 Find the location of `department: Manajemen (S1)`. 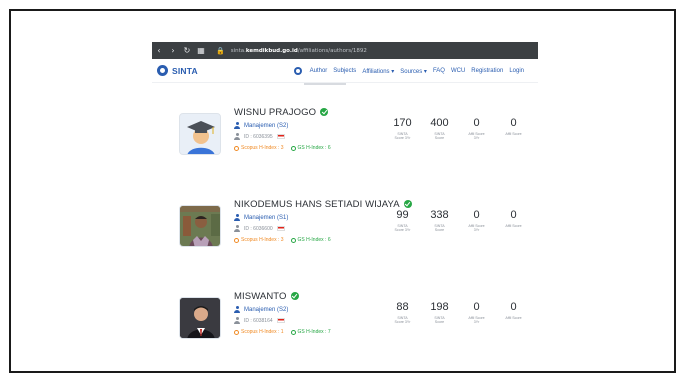

department: Manajemen (S1) is located at coordinates (261, 217).